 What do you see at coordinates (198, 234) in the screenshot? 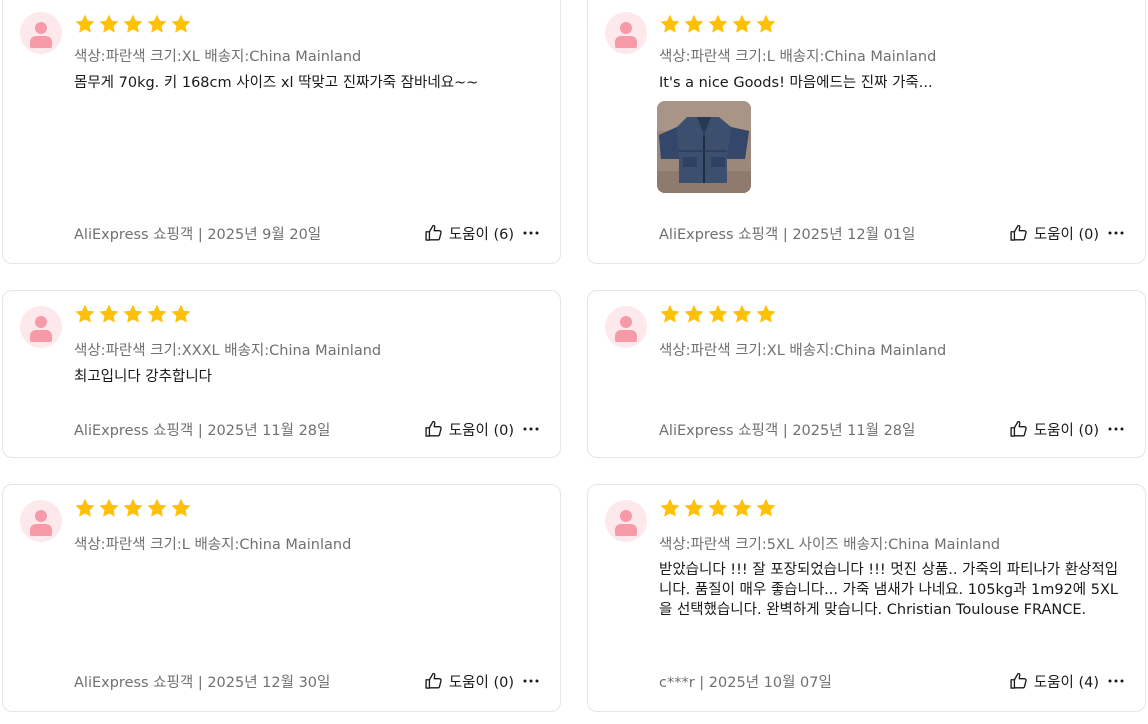
I see `review-author-date: AliExpress 쇼핑객 | 2025년 9월 20일` at bounding box center [198, 234].